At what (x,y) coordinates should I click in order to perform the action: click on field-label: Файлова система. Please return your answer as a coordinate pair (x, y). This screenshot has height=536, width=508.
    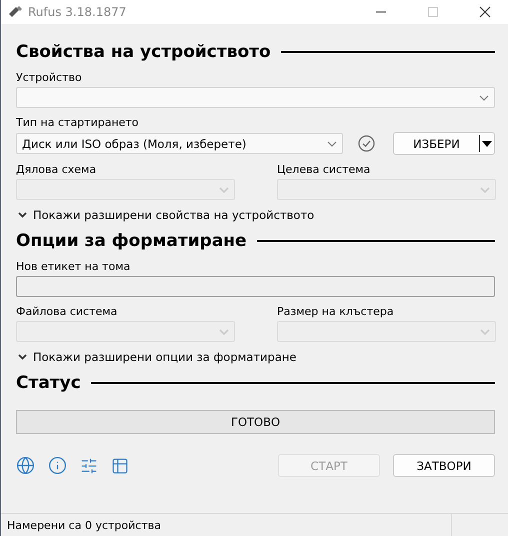
    Looking at the image, I should click on (67, 311).